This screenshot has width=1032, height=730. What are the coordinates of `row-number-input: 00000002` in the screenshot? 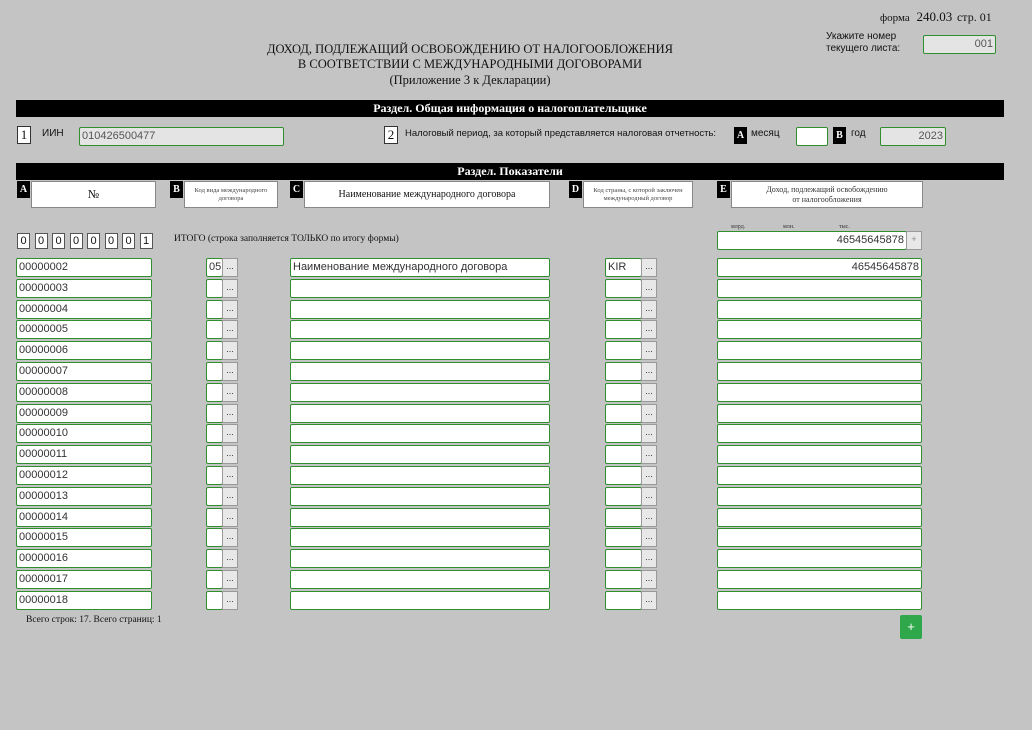 It's located at (84, 267).